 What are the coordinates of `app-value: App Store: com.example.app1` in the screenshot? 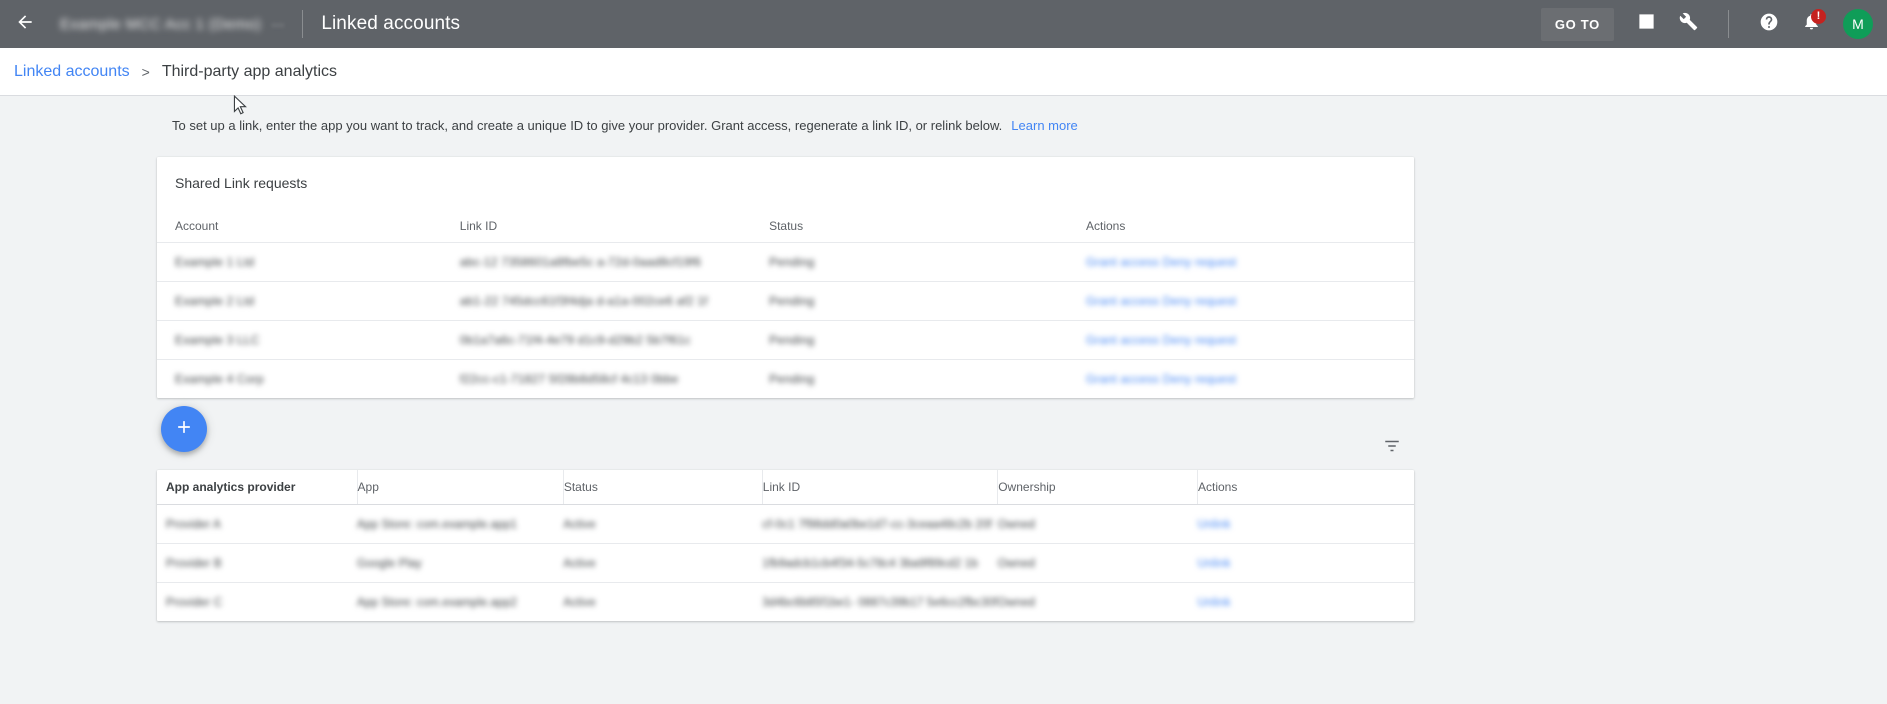 It's located at (437, 525).